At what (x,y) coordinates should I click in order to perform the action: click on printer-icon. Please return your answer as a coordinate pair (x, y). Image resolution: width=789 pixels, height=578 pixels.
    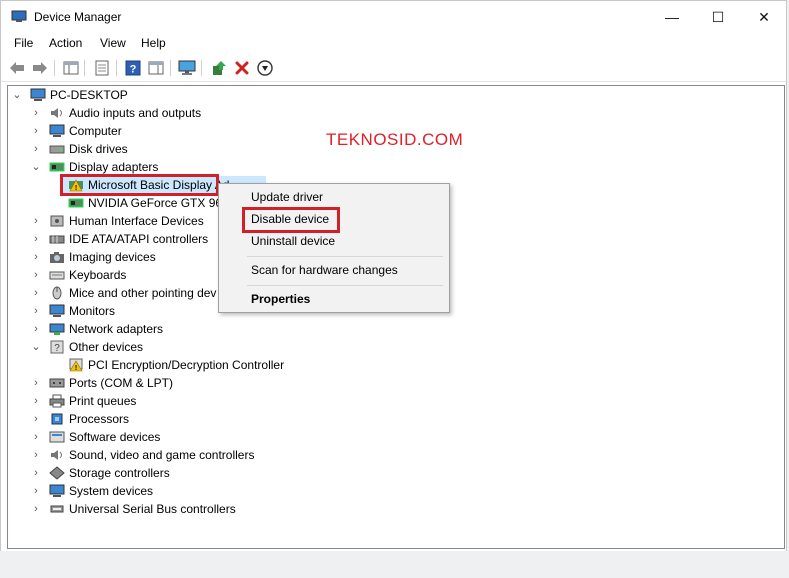
    Looking at the image, I should click on (57, 401).